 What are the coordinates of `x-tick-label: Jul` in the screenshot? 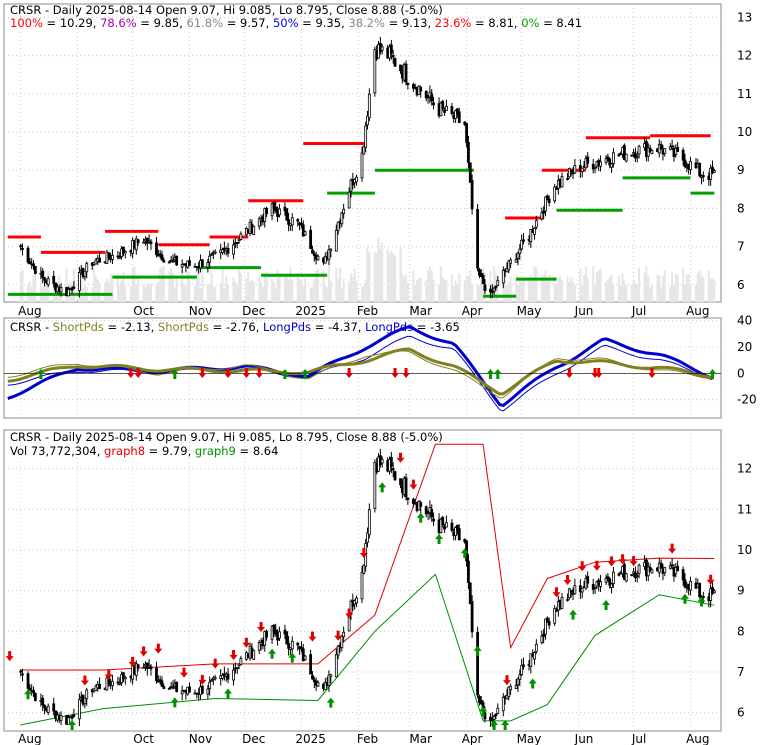 It's located at (638, 738).